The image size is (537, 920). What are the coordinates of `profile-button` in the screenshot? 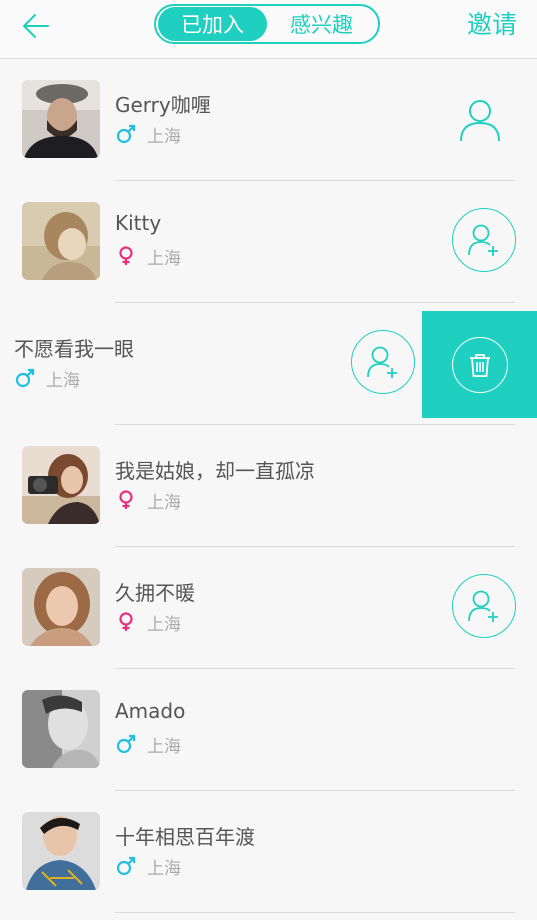 It's located at (480, 120).